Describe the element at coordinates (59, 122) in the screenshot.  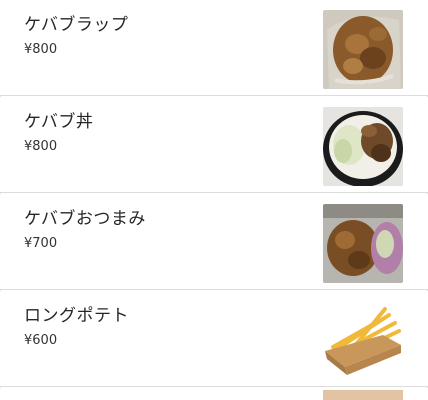
I see `menu-item-name: ケバブ丼` at that location.